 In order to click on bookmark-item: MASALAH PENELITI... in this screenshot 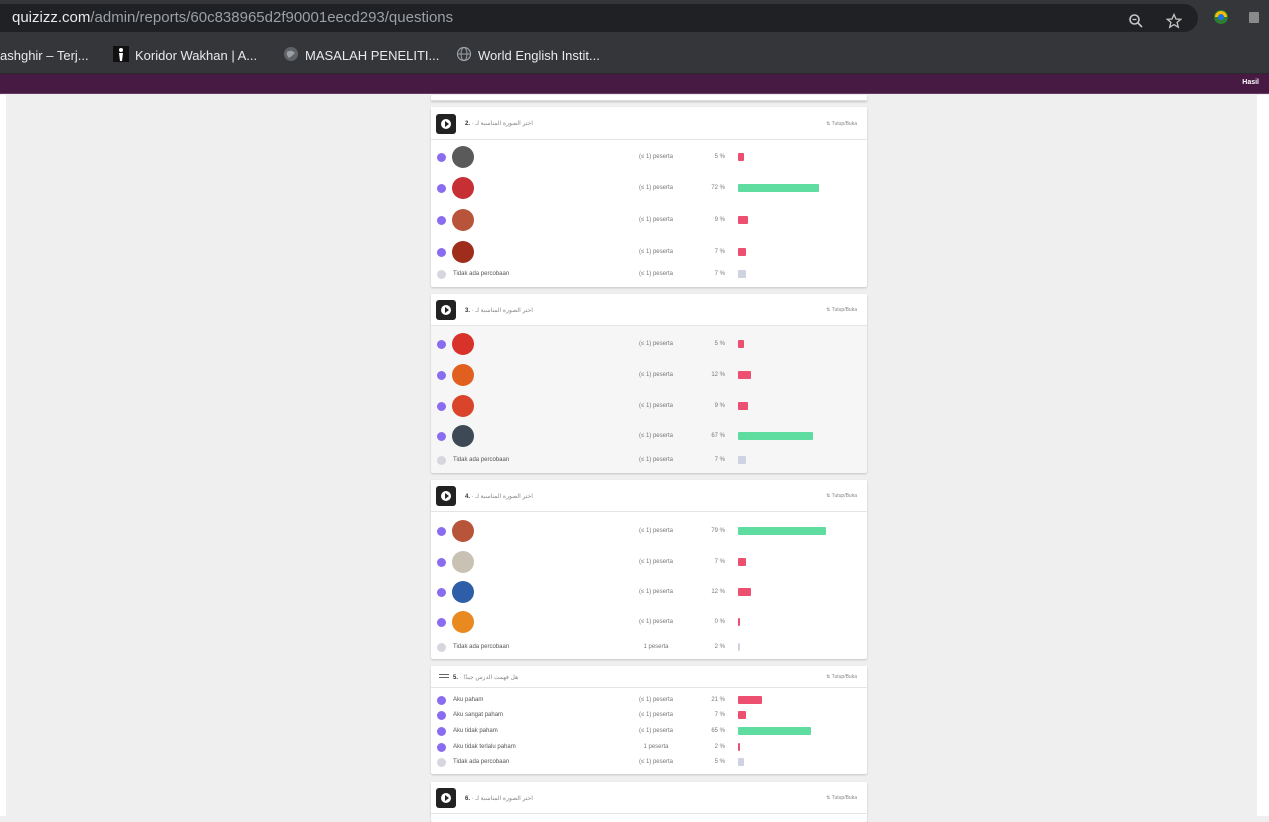, I will do `click(361, 55)`.